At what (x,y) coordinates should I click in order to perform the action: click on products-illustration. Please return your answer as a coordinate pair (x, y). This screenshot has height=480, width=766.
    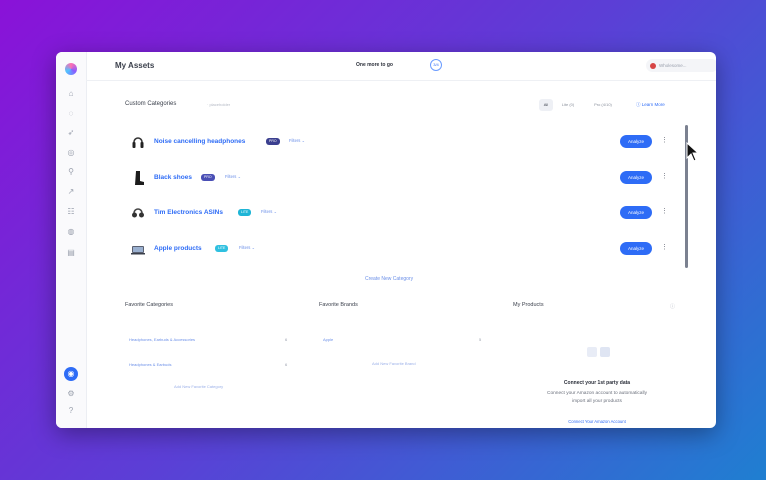
    Looking at the image, I should click on (598, 352).